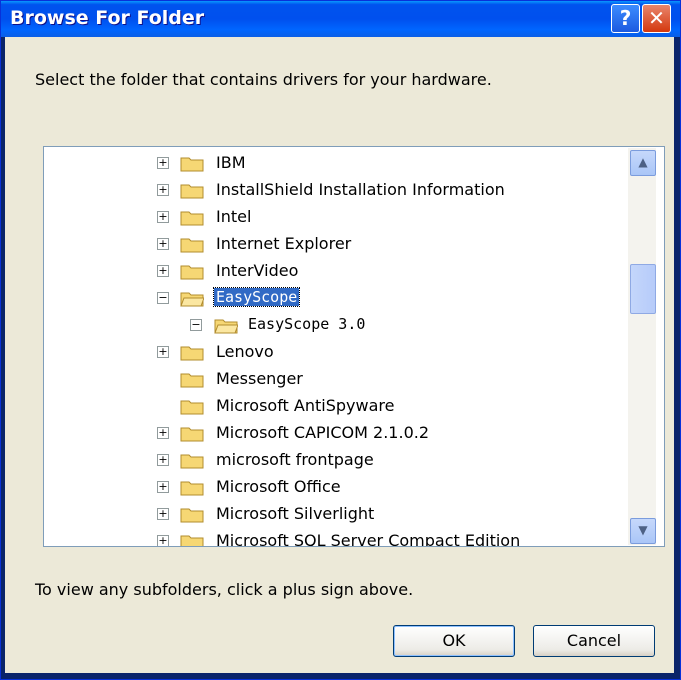  Describe the element at coordinates (656, 18) in the screenshot. I see `close-button: ✕` at that location.